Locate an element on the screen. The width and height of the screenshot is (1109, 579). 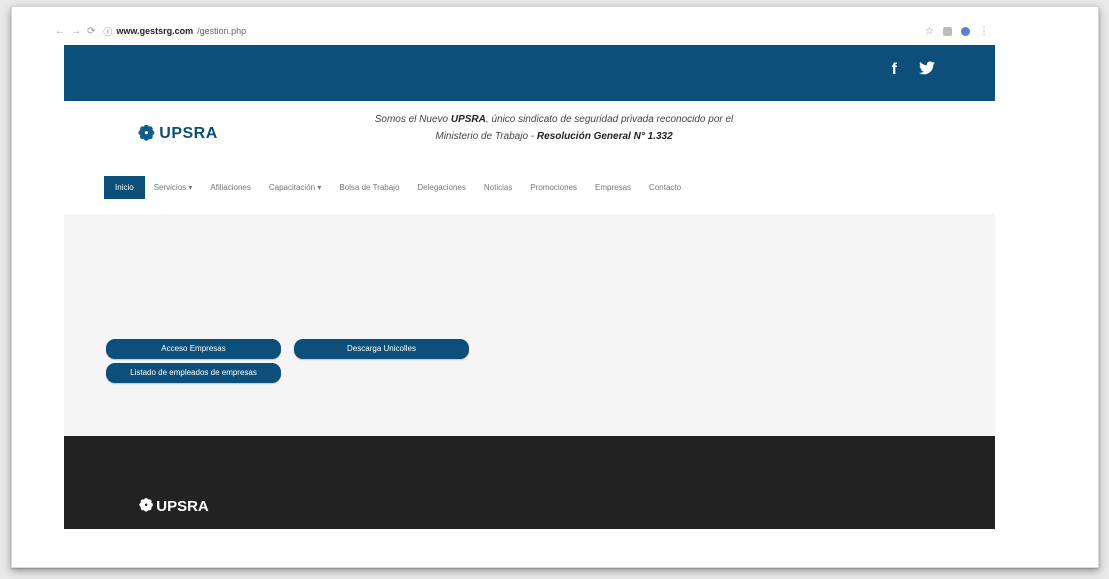
back-arrow-icon: ← is located at coordinates (60, 31).